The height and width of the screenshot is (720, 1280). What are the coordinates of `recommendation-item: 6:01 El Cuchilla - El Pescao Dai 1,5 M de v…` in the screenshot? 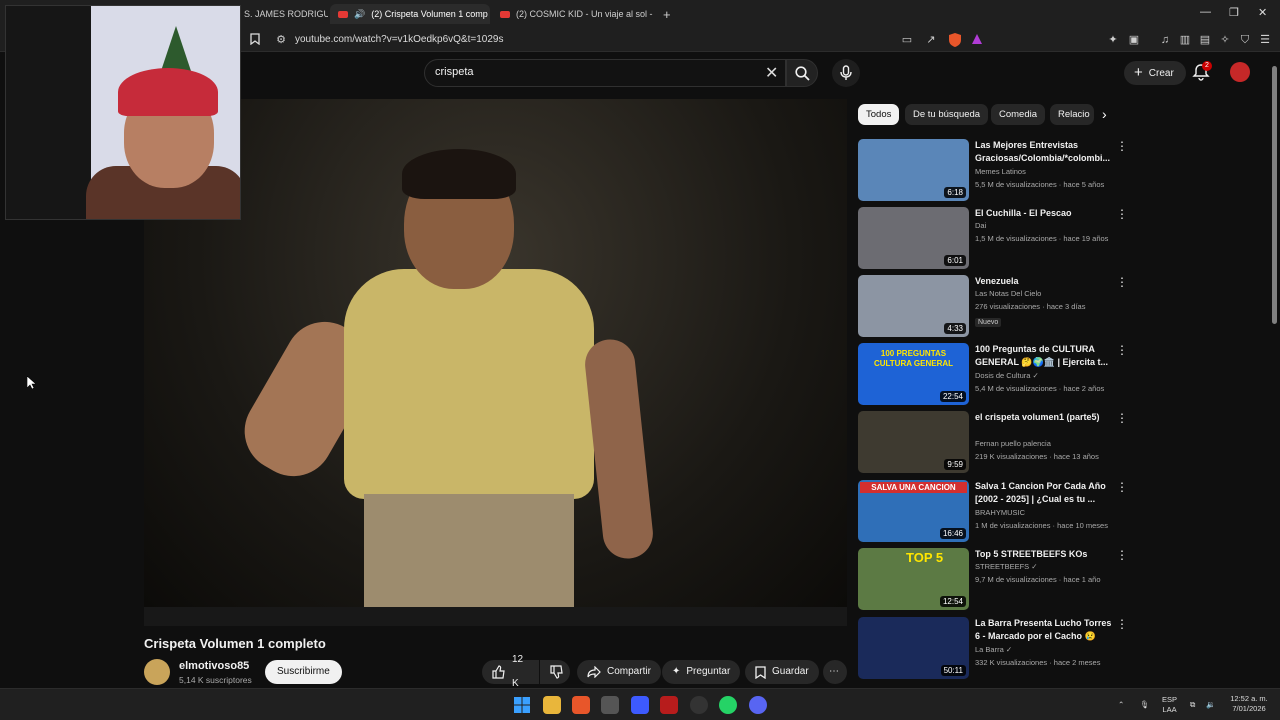 It's located at (998, 239).